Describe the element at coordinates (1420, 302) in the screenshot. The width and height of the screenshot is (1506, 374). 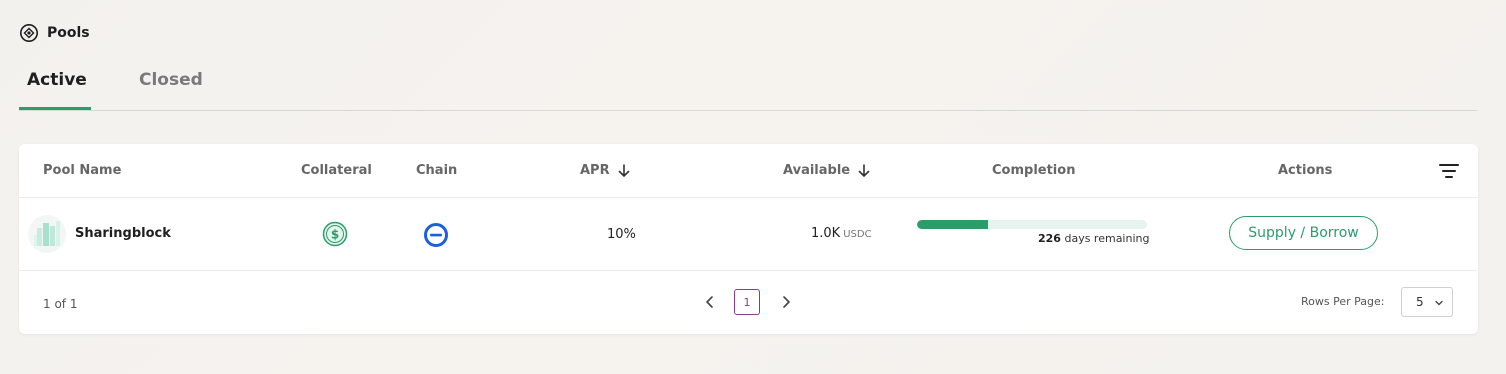
I see `rows-per-page-value: 5` at that location.